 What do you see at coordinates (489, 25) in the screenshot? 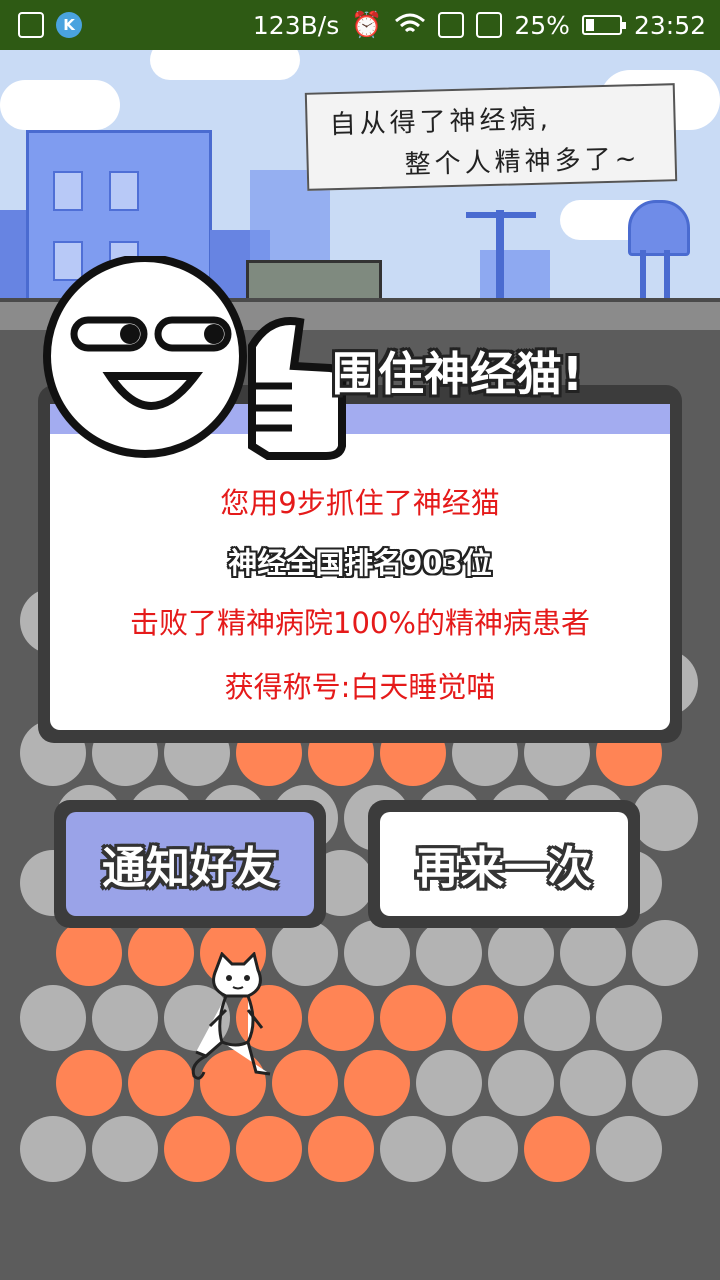
I see `sim2-icon` at bounding box center [489, 25].